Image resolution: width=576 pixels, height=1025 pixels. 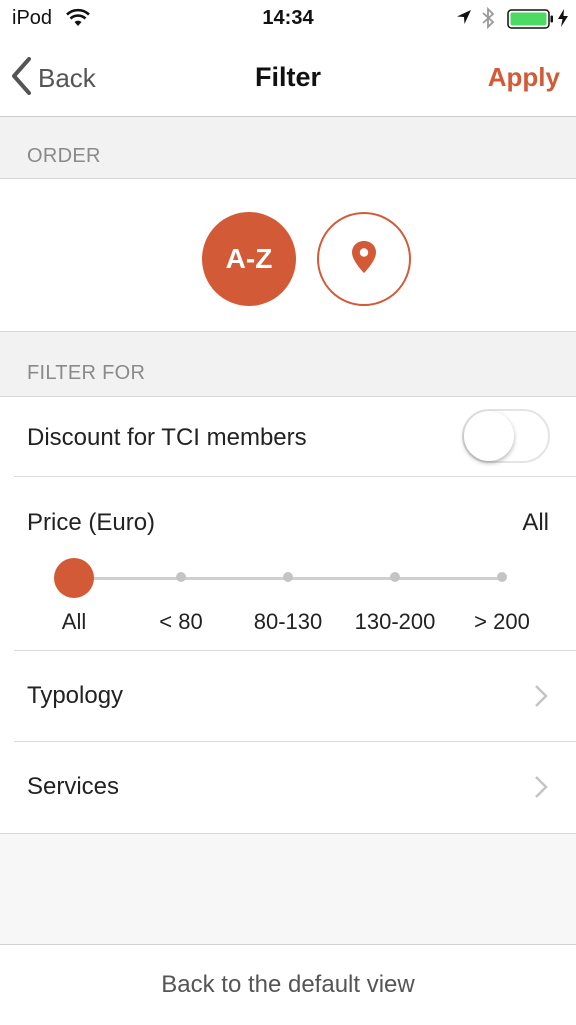 What do you see at coordinates (488, 20) in the screenshot?
I see `bluetooth-icon` at bounding box center [488, 20].